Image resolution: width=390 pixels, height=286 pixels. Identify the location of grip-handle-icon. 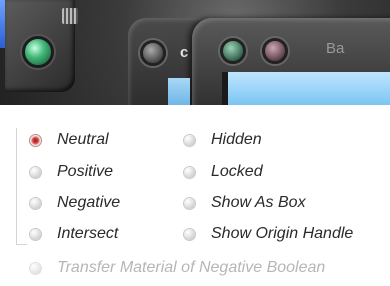
(70, 16).